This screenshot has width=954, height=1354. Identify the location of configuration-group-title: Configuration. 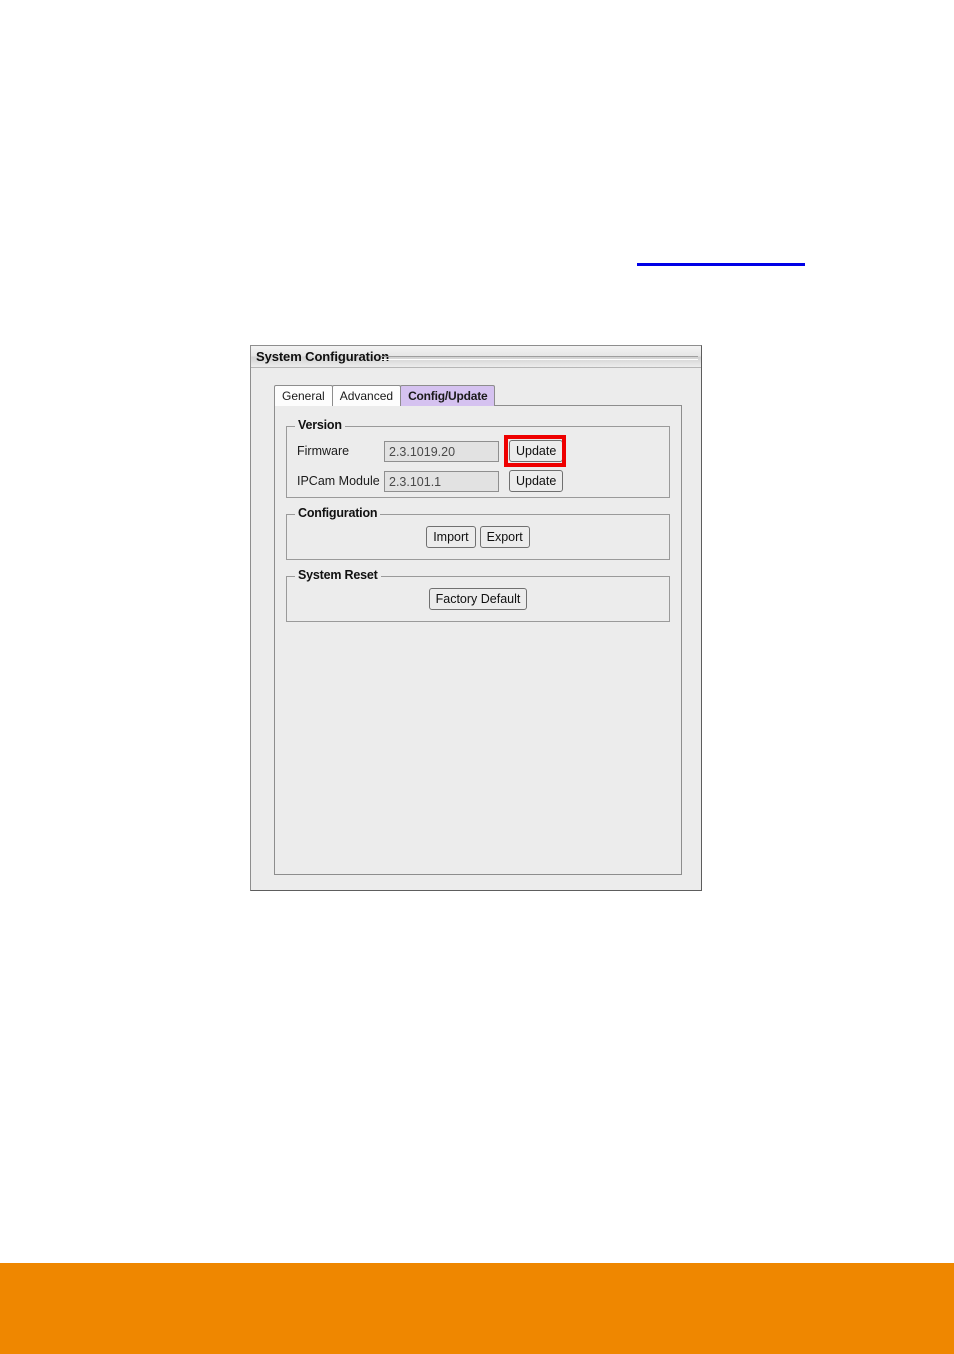
(338, 513).